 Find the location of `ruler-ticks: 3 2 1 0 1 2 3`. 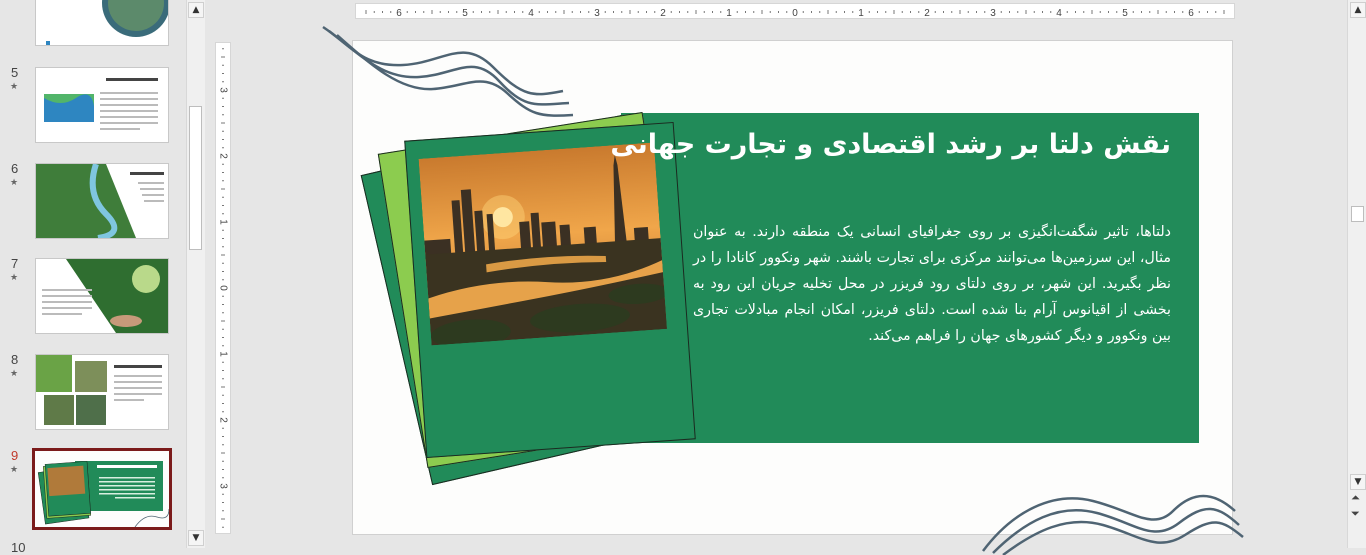

ruler-ticks: 3 2 1 0 1 2 3 is located at coordinates (222, 288).